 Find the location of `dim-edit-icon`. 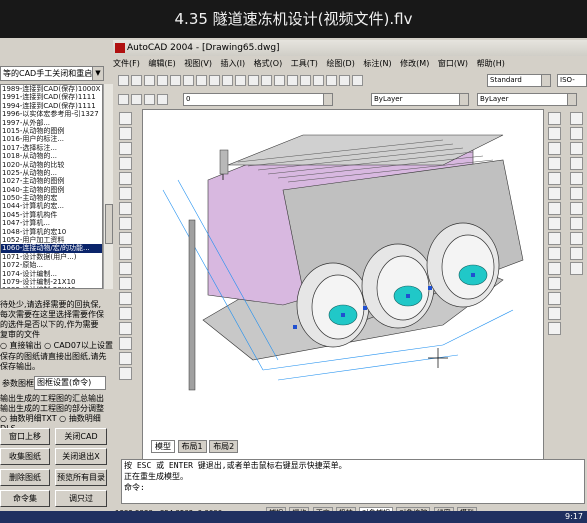

dim-edit-icon is located at coordinates (576, 268).